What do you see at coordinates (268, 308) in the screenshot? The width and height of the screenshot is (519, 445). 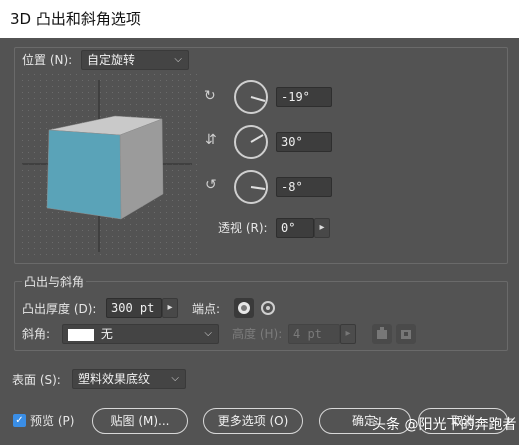 I see `cap-off-icon` at bounding box center [268, 308].